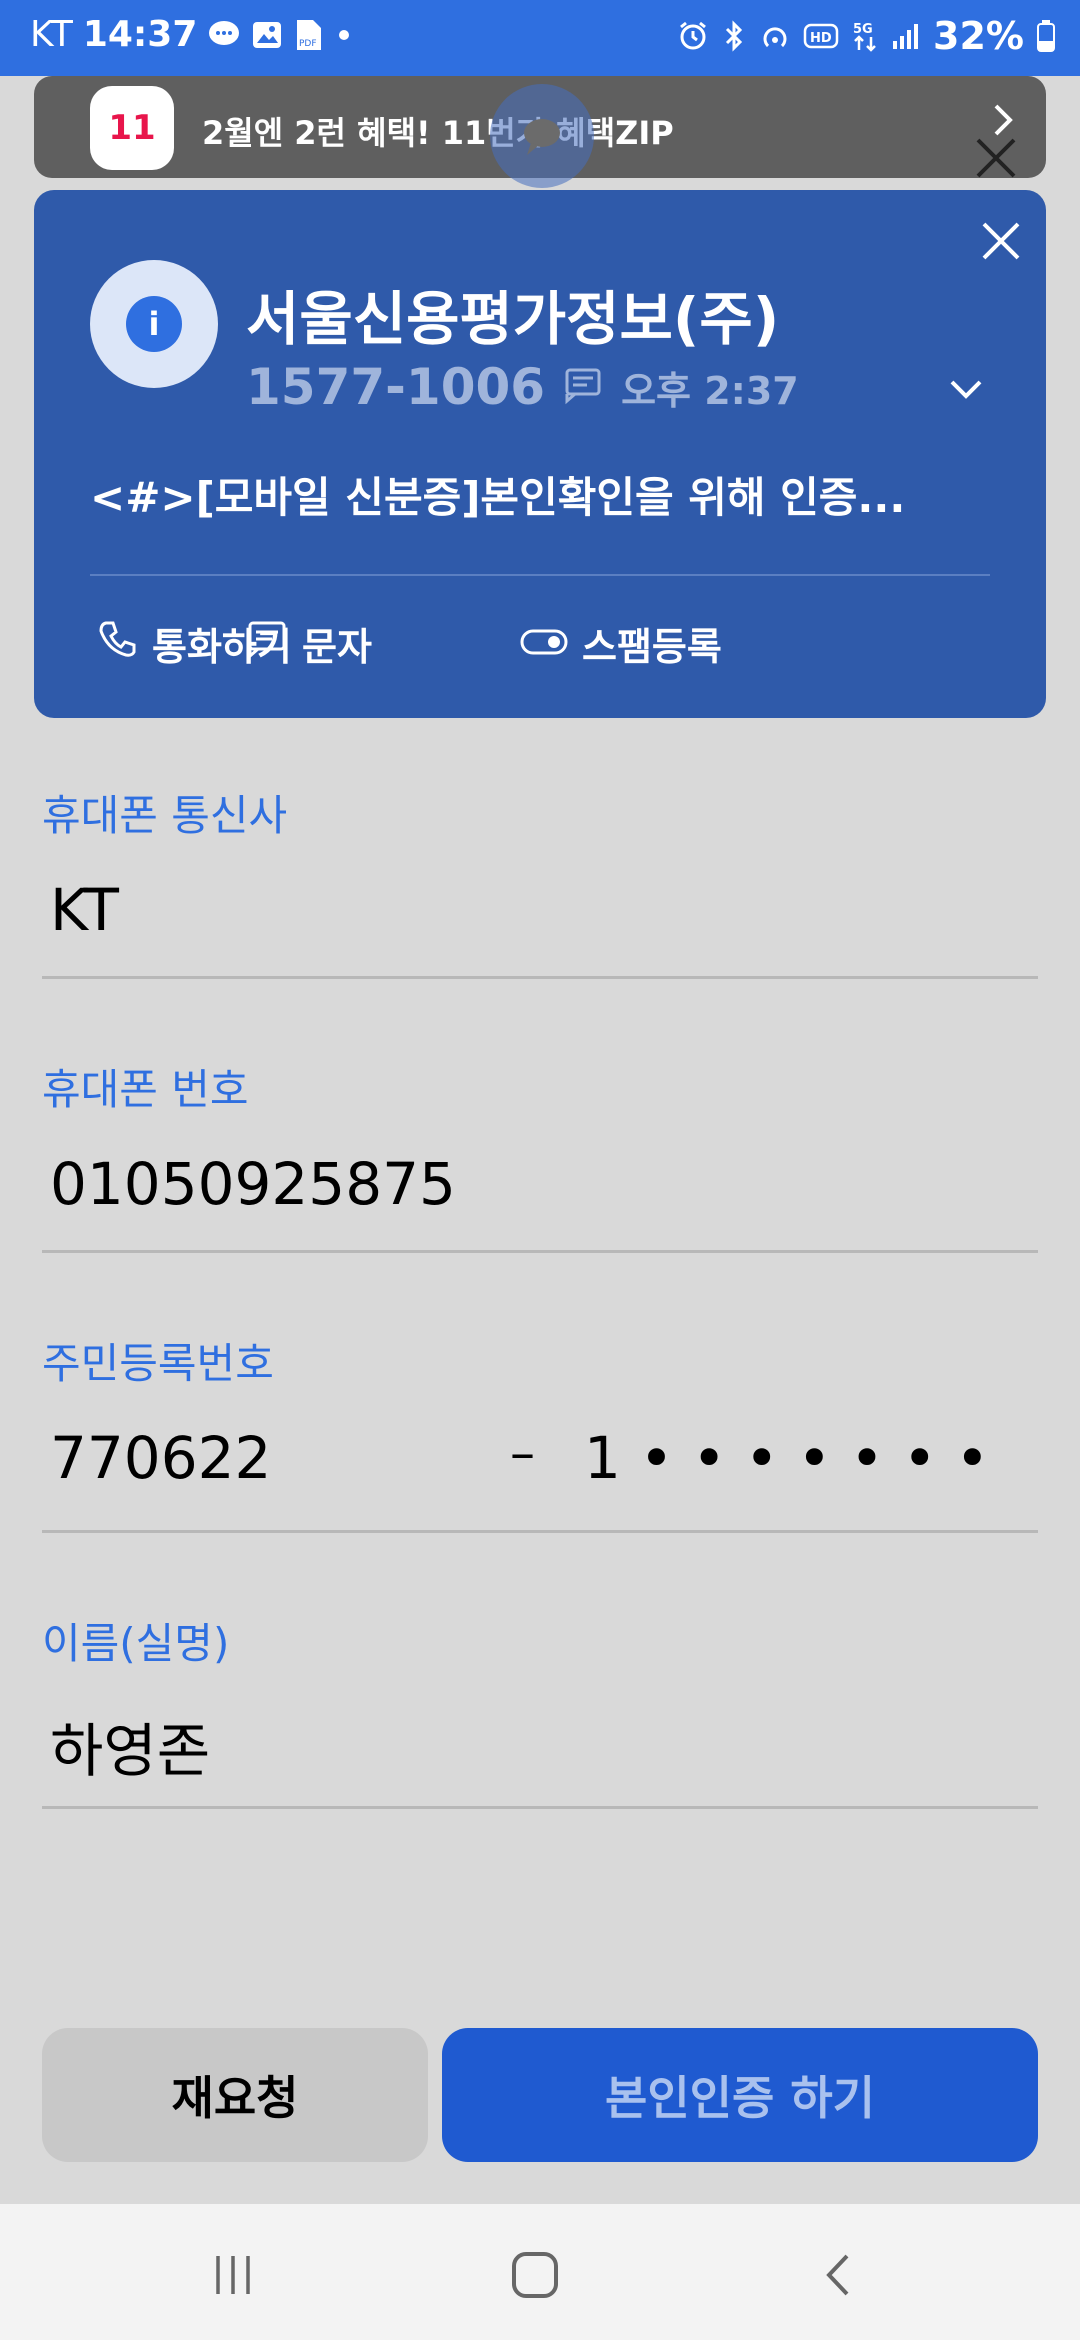 The image size is (1080, 2340). What do you see at coordinates (734, 36) in the screenshot?
I see `bluetooth-icon` at bounding box center [734, 36].